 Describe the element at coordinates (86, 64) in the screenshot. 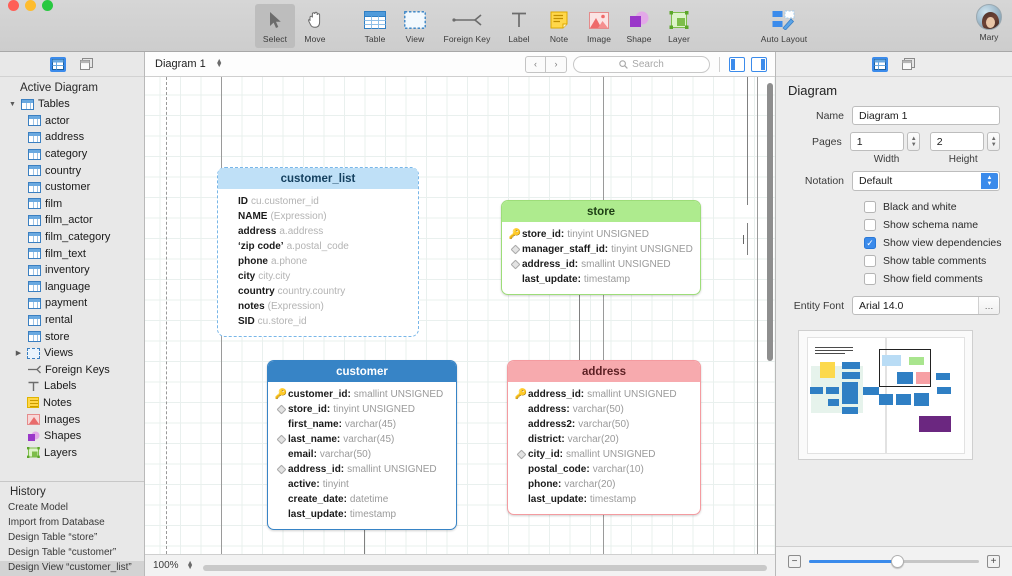

I see `diagram-panel-icon` at that location.